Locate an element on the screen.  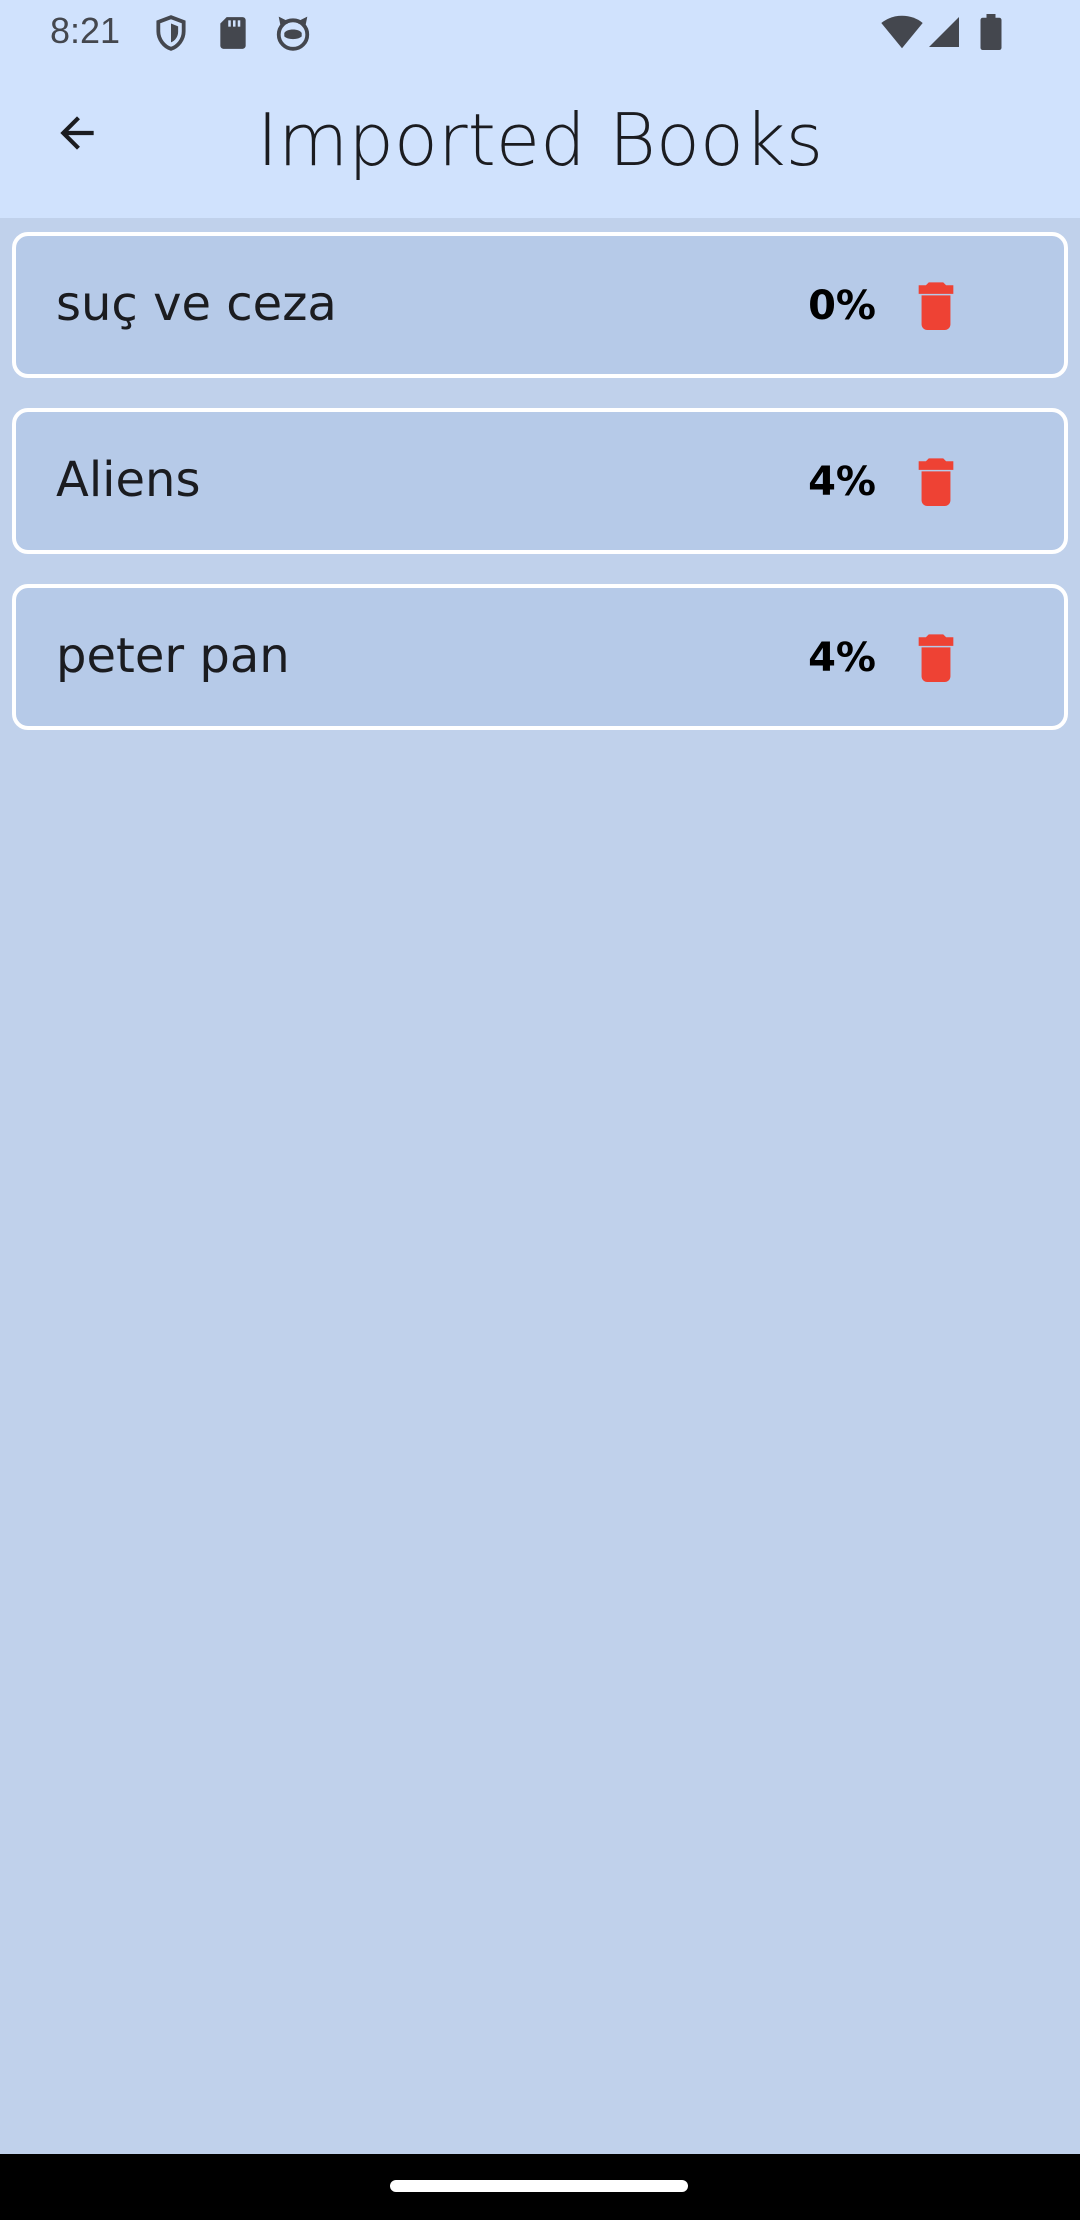
page-title: Imported Books is located at coordinates (540, 140).